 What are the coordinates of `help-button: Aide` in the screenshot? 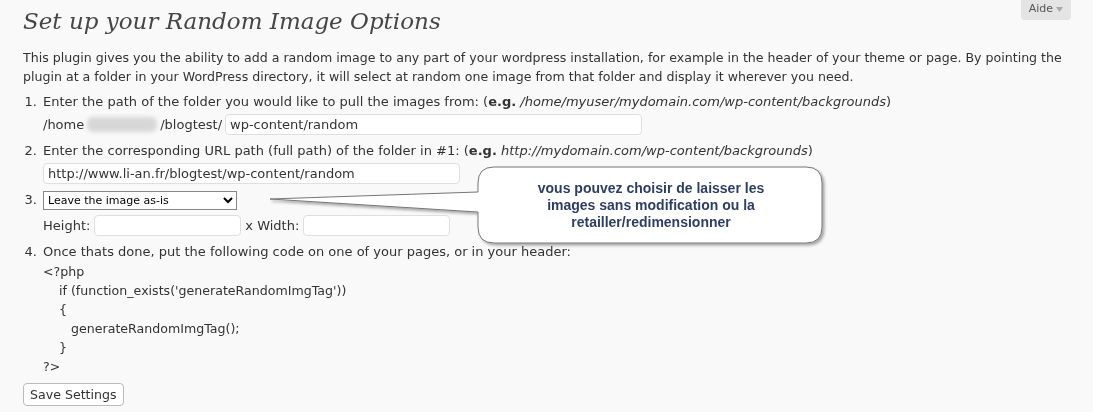 It's located at (1045, 10).